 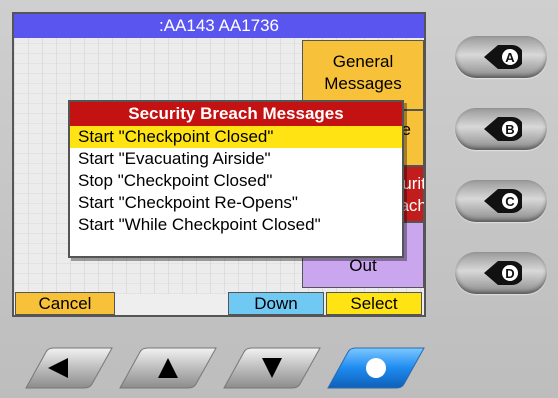 I want to click on nav-down-button, so click(x=272, y=368).